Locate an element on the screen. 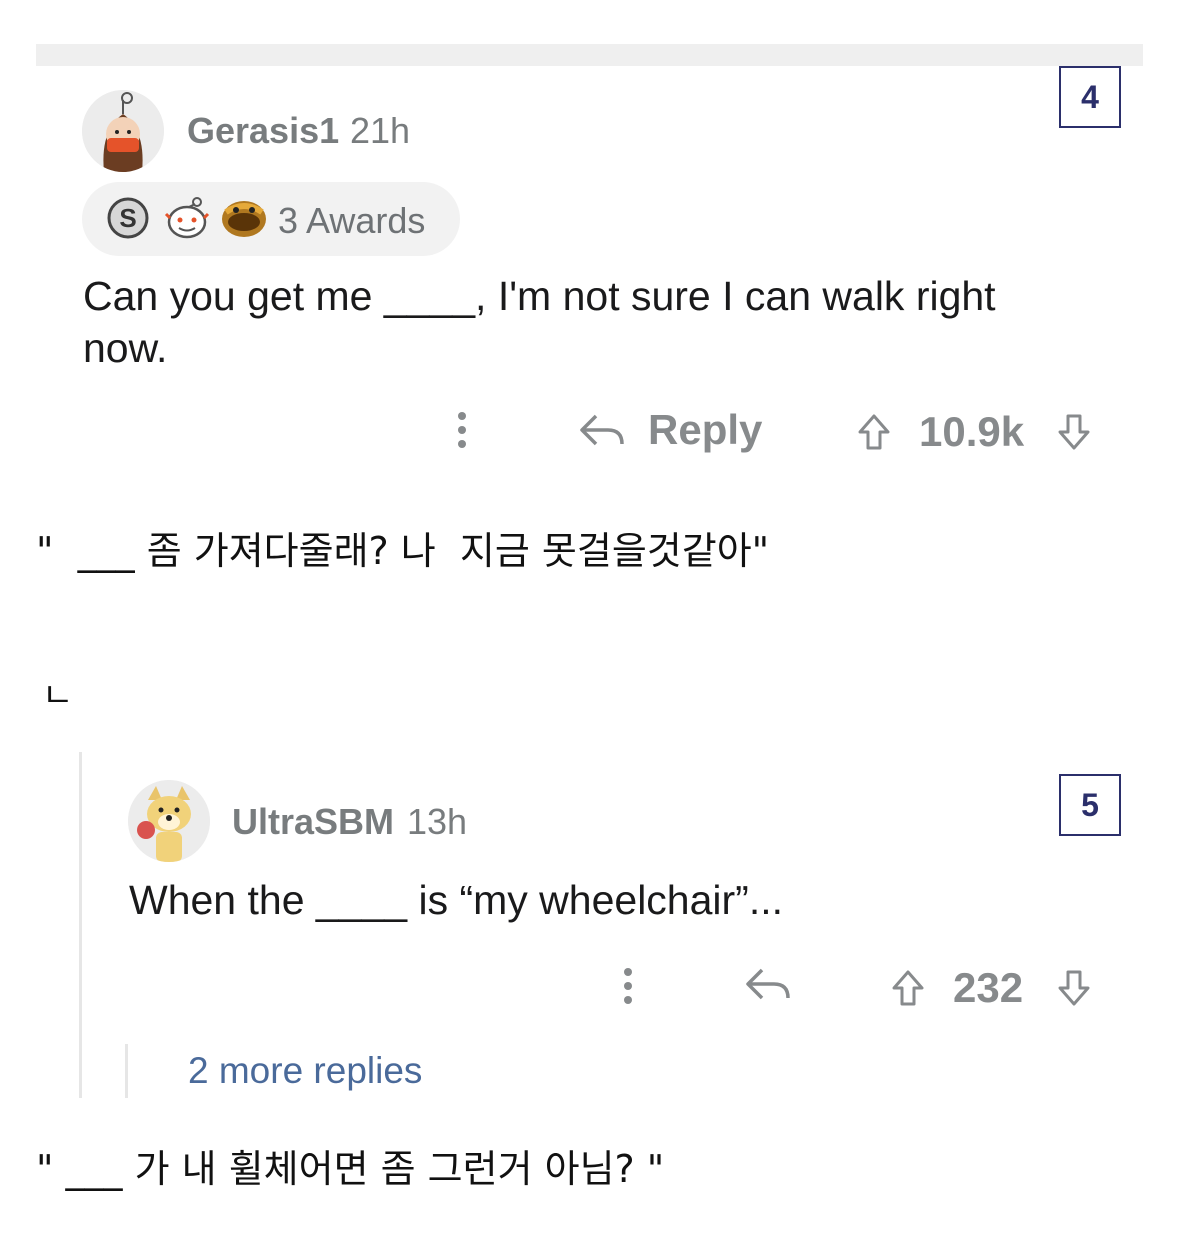  timestamp: 21h is located at coordinates (380, 130).